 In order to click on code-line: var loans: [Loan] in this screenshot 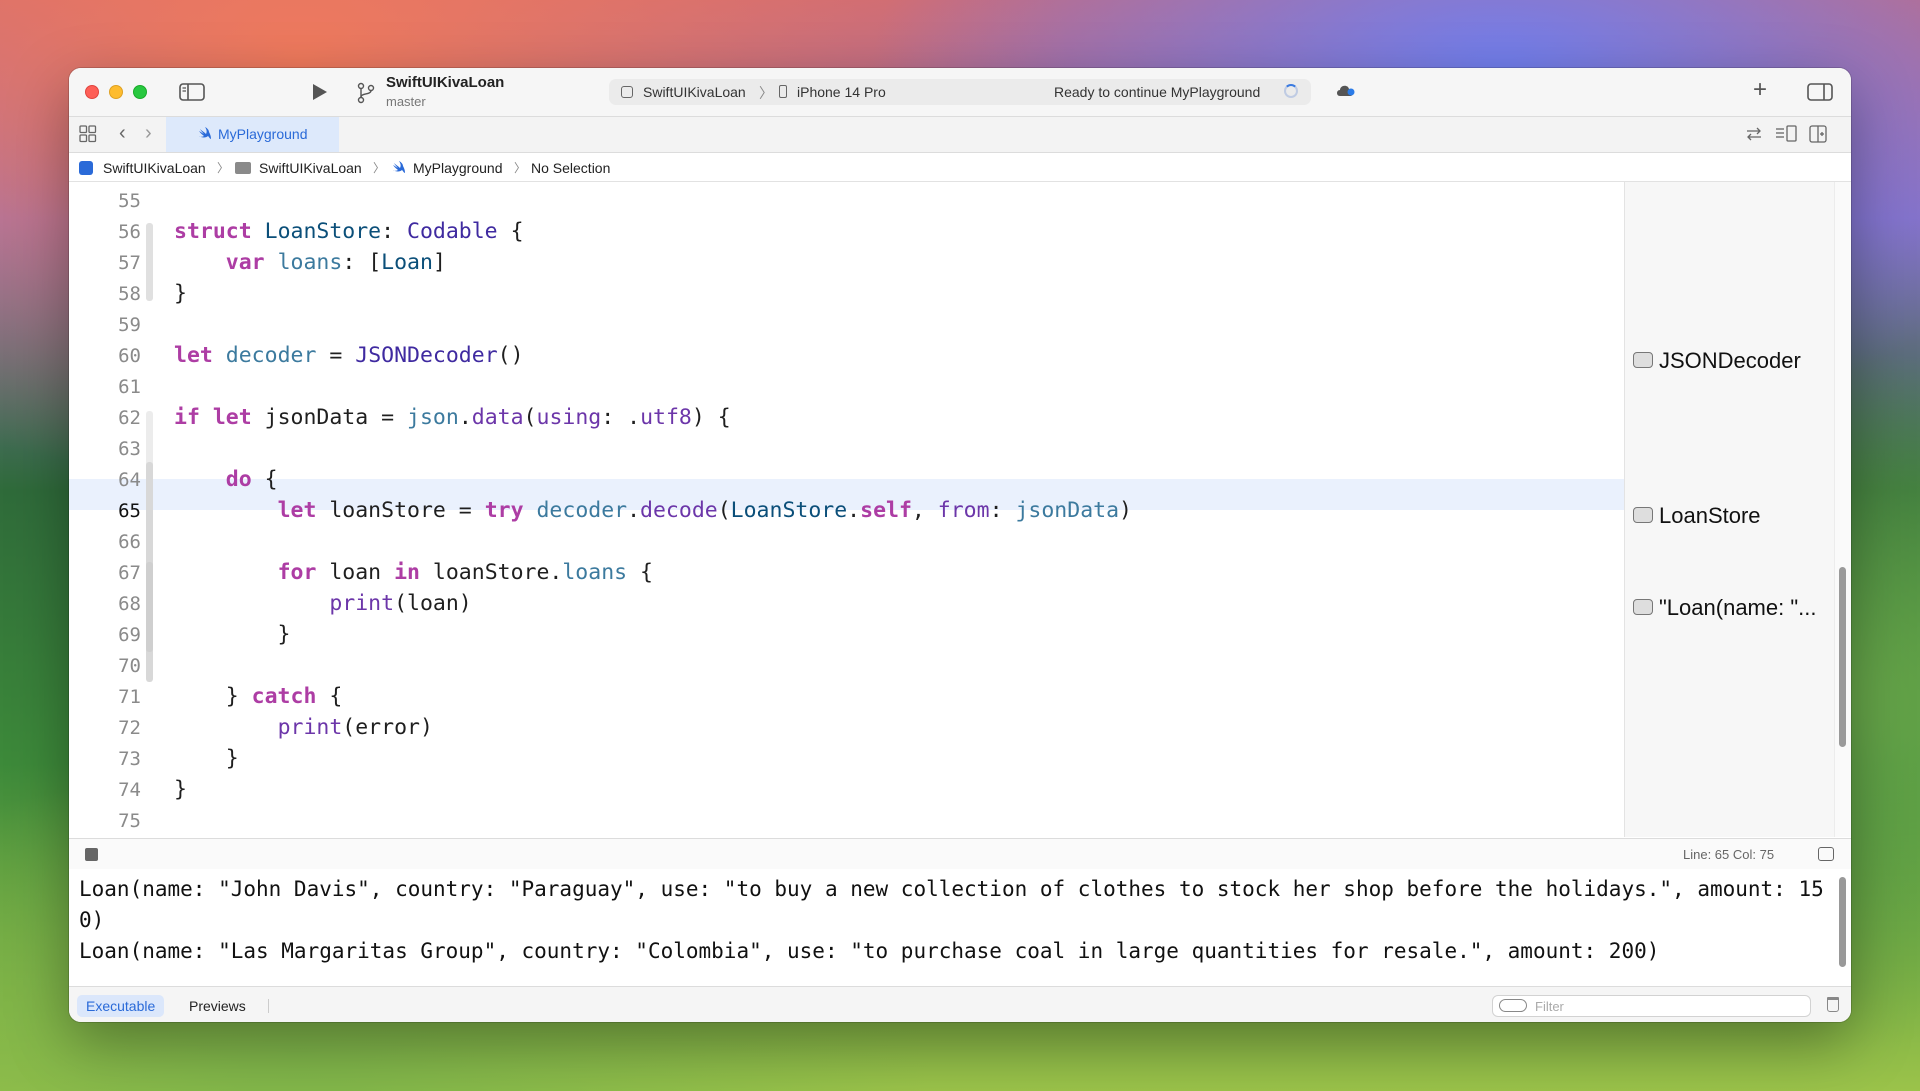, I will do `click(335, 262)`.